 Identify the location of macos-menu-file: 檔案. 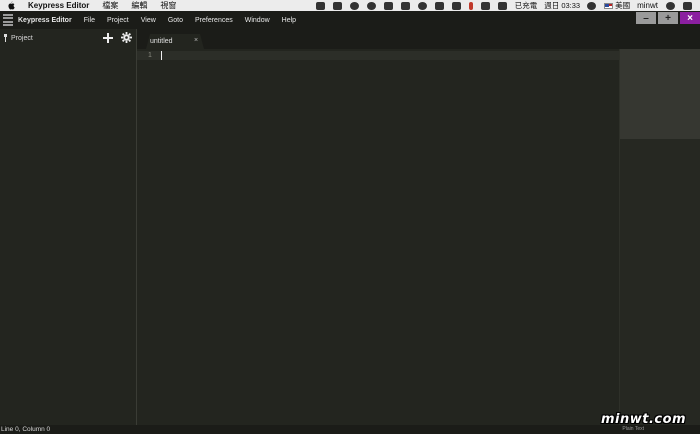
(110, 5).